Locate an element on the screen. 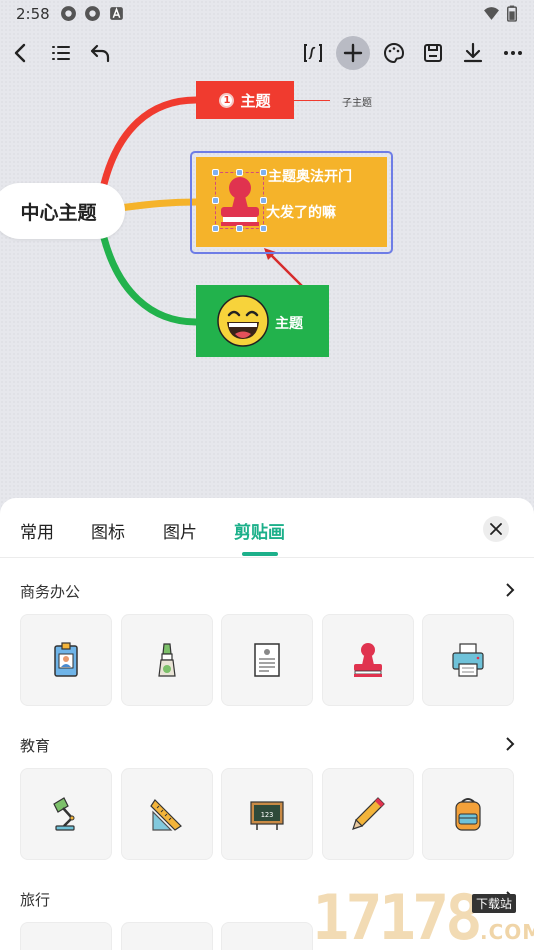 The width and height of the screenshot is (534, 950). watermark-logo: 17178 下载站 .COM is located at coordinates (423, 918).